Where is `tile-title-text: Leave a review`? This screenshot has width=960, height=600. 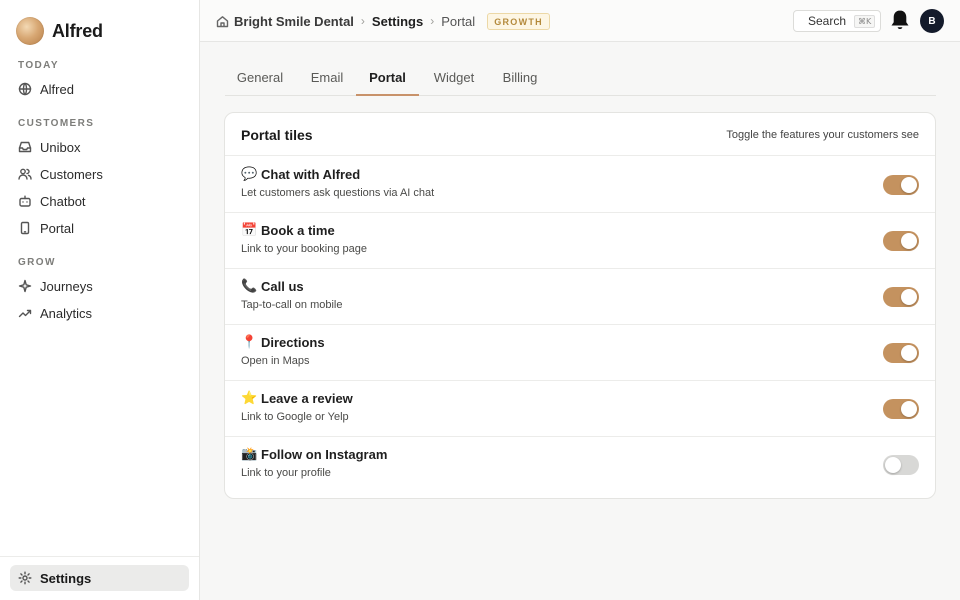
tile-title-text: Leave a review is located at coordinates (307, 398).